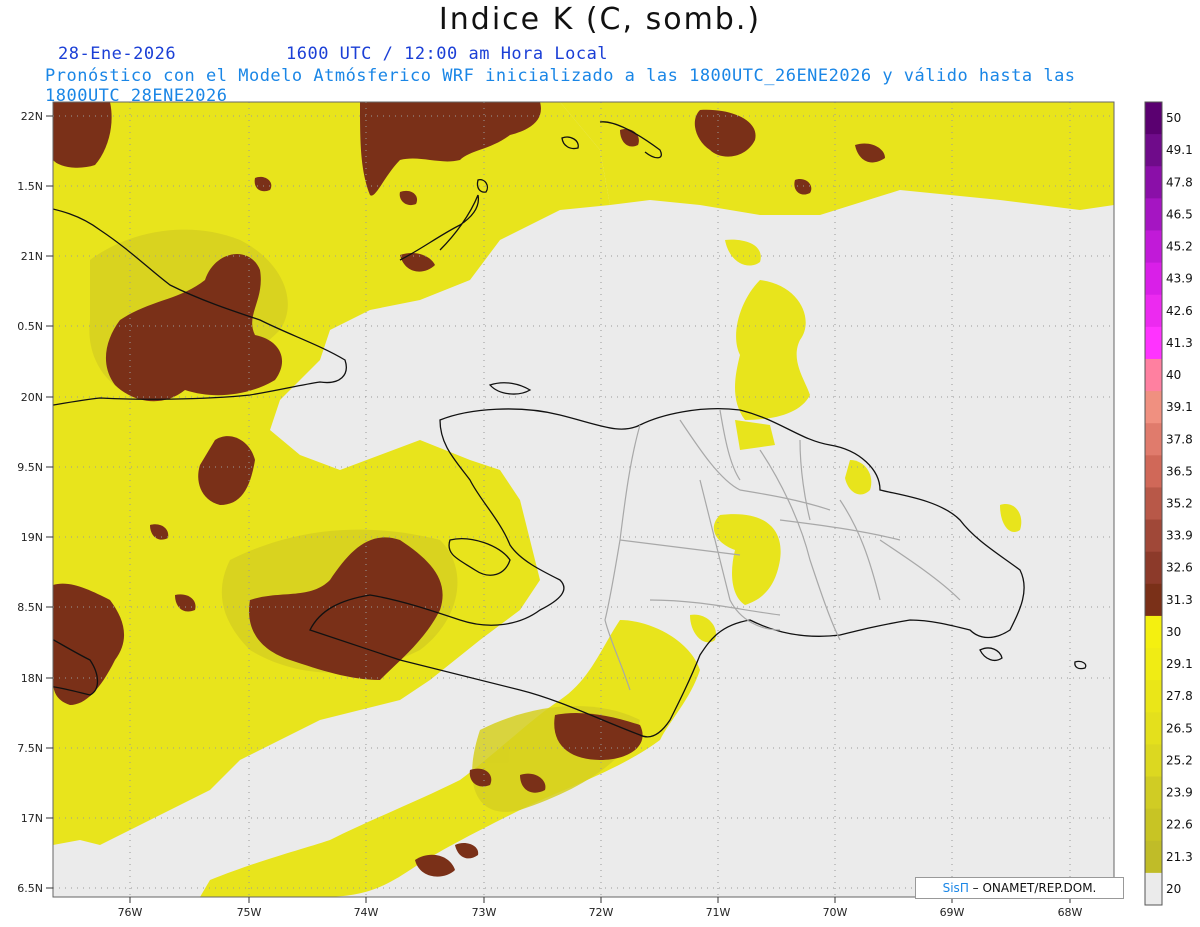  Describe the element at coordinates (1179, 504) in the screenshot. I see `colorbar-label: 35.2` at that location.